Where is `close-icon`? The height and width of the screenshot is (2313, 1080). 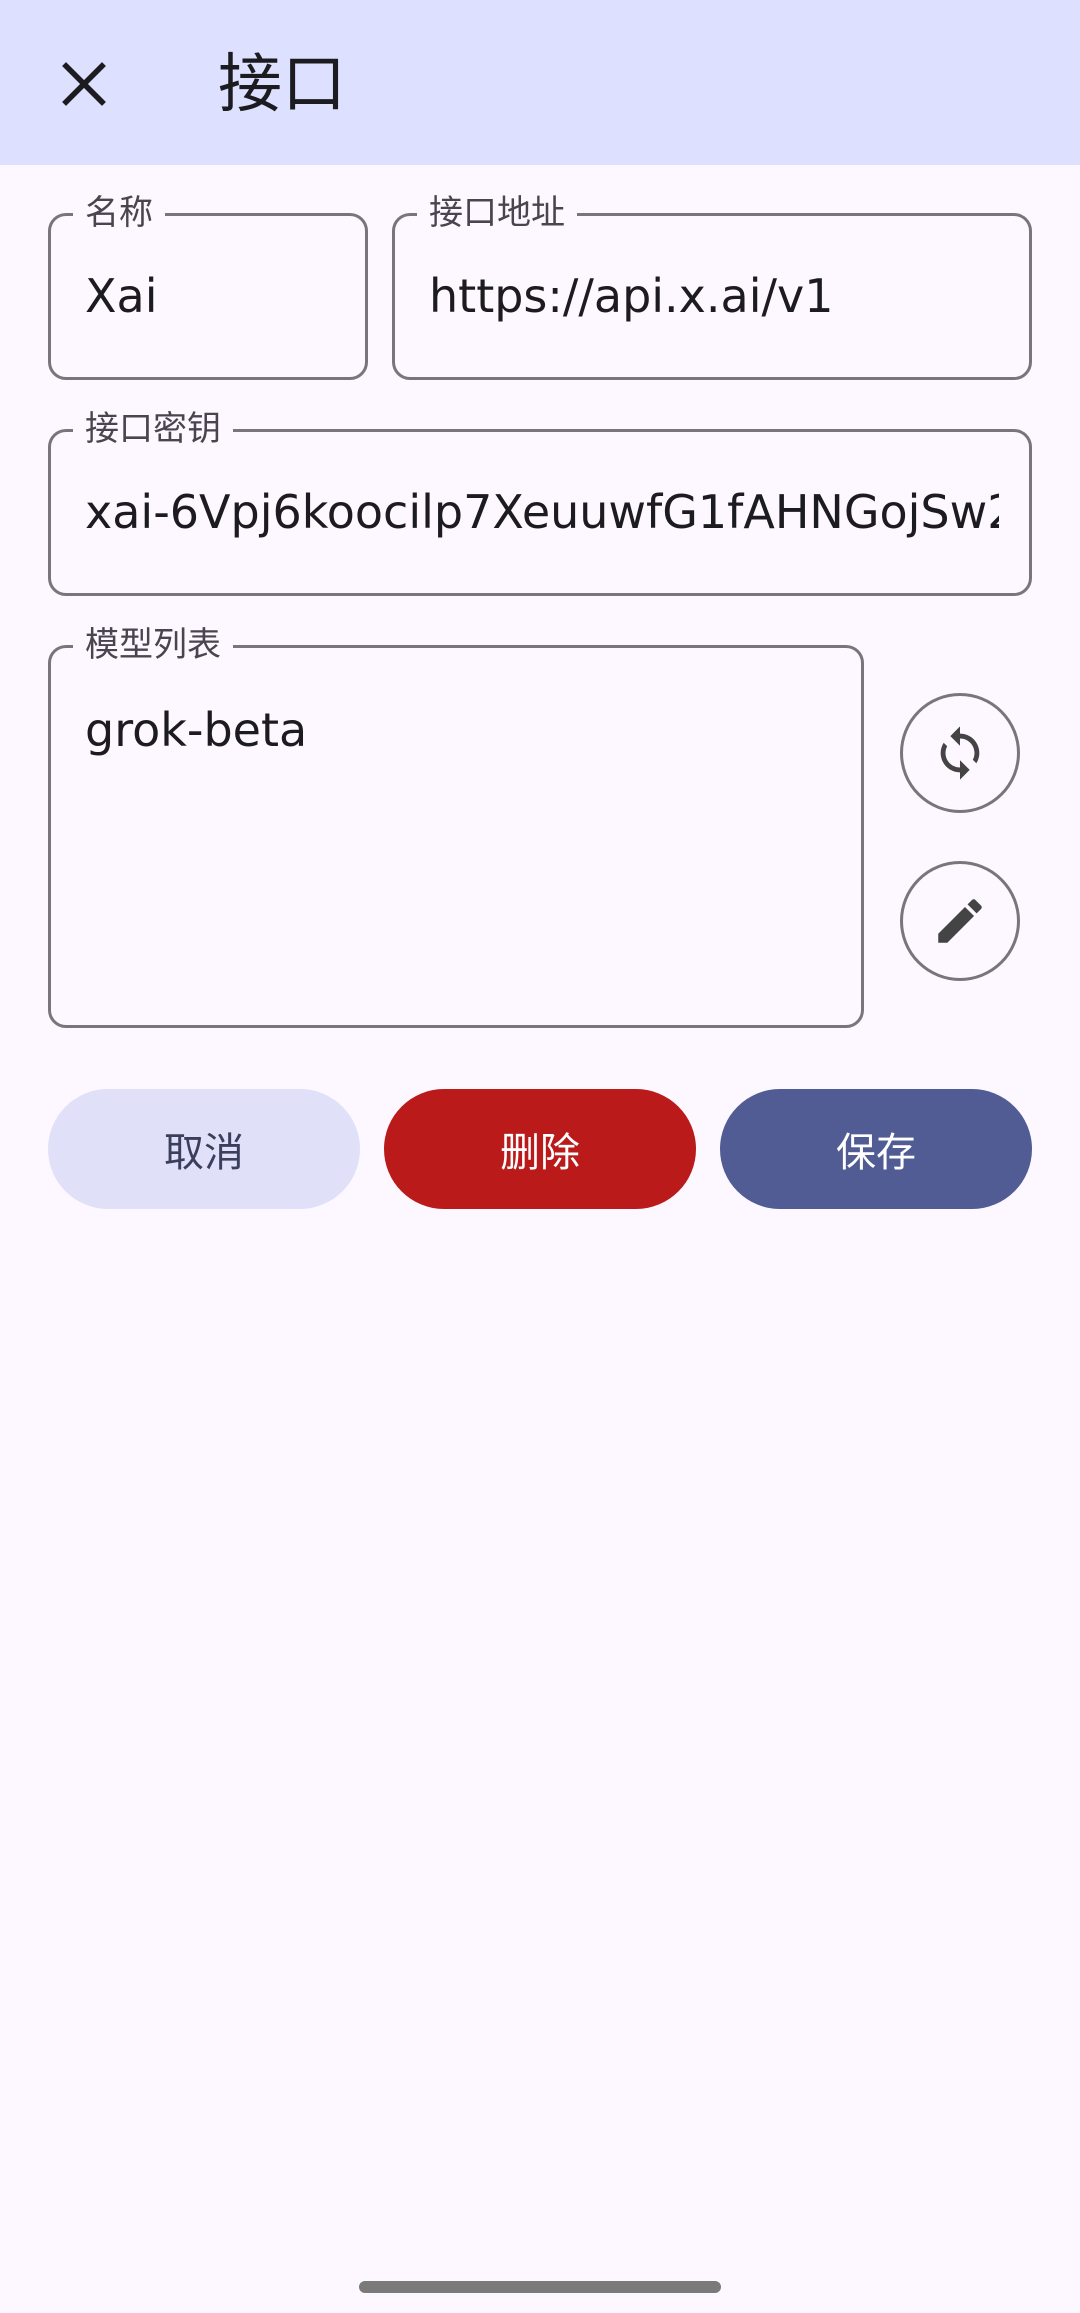
close-icon is located at coordinates (84, 84).